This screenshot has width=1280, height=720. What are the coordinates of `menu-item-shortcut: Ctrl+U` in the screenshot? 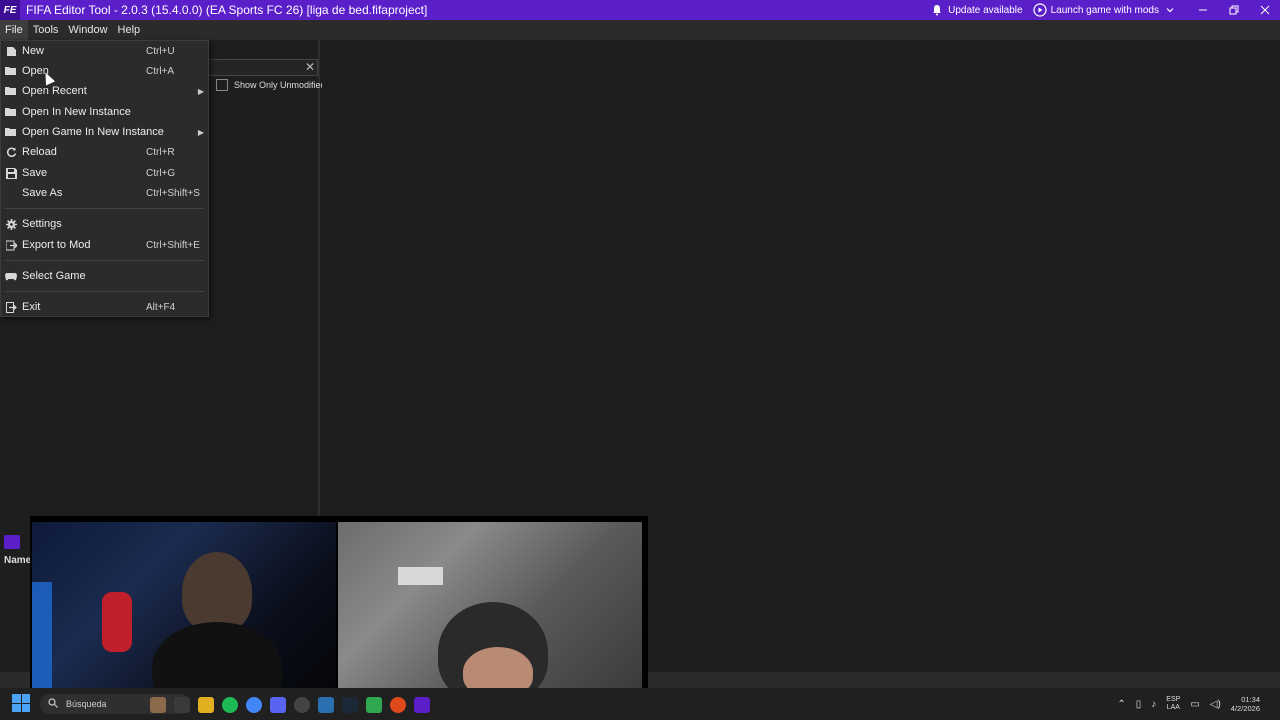 It's located at (160, 51).